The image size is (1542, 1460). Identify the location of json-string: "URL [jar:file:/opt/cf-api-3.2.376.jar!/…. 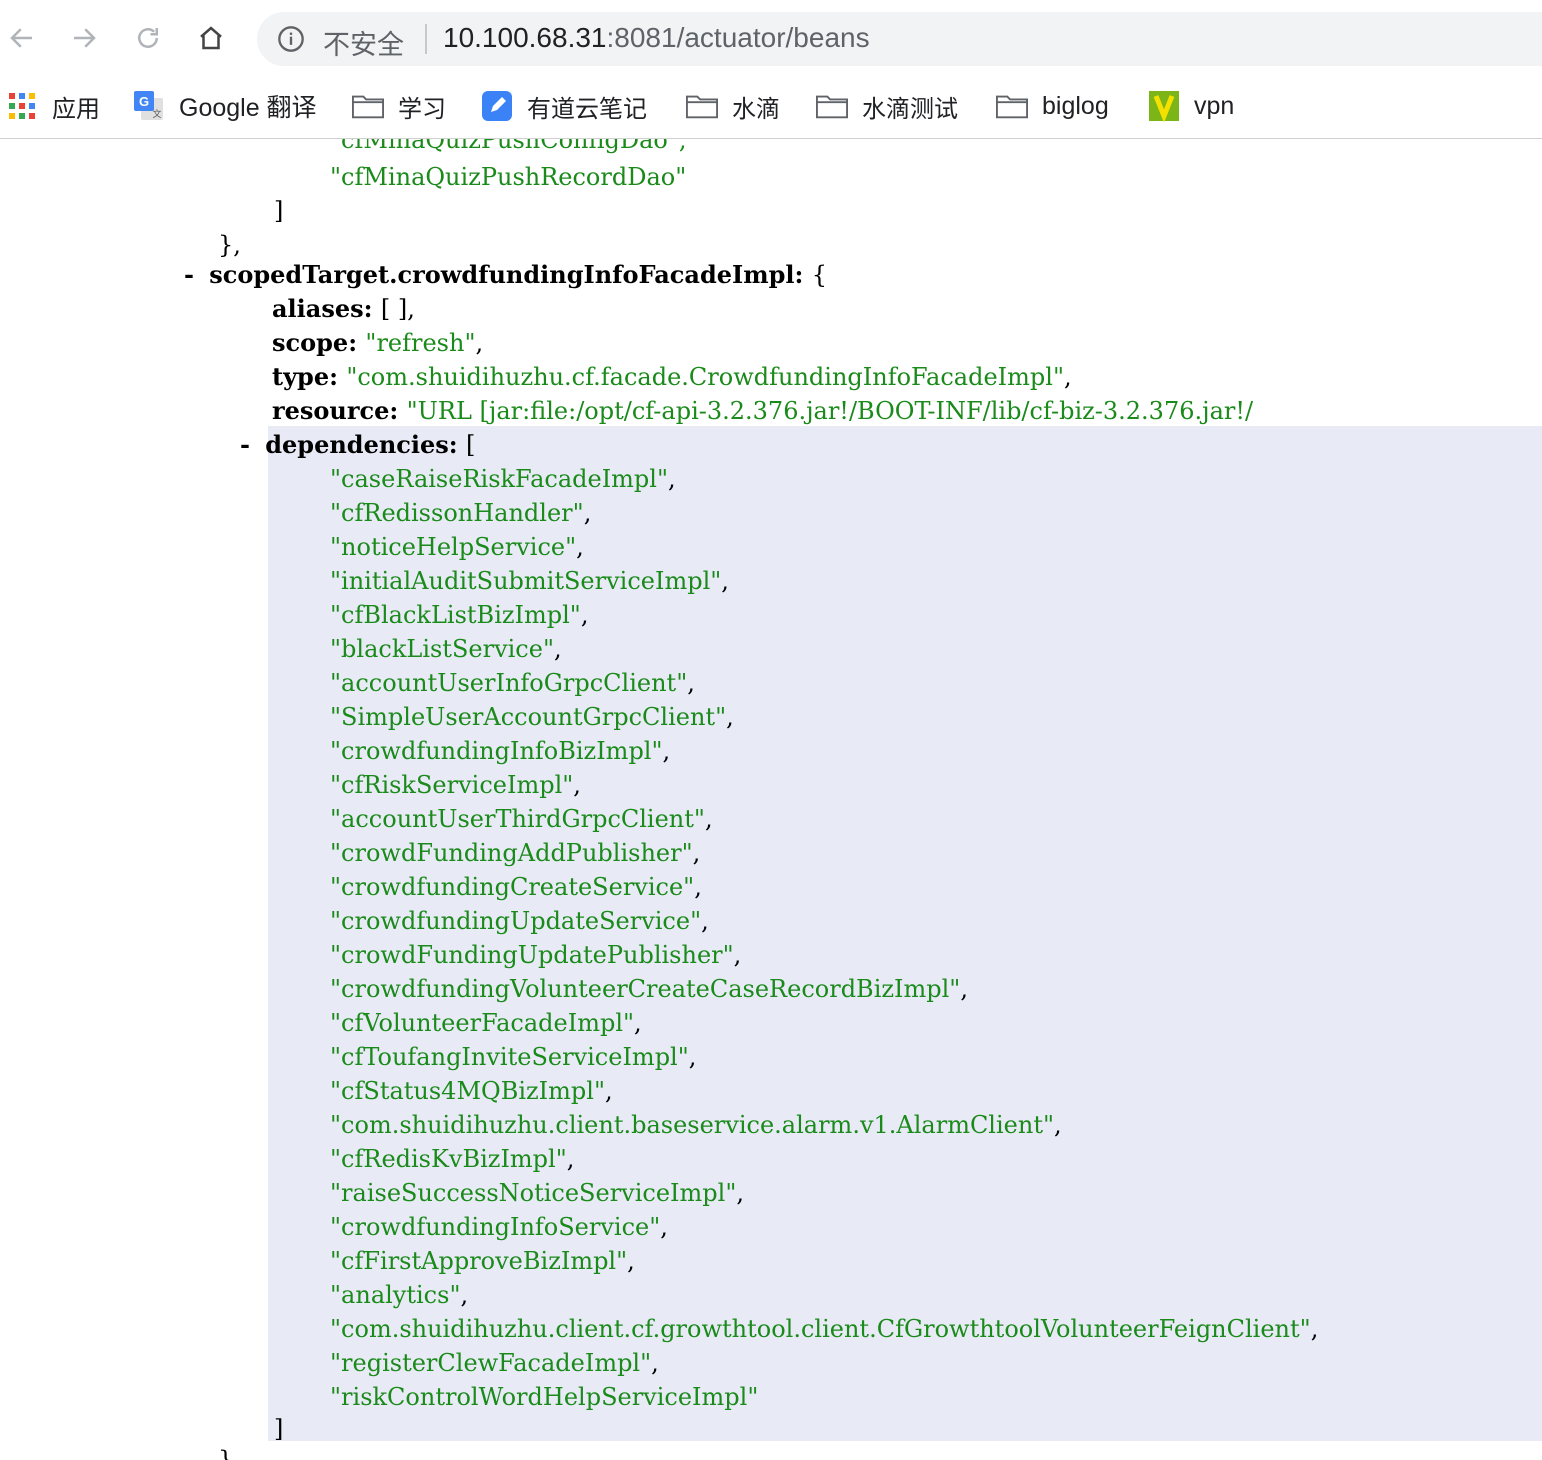
(830, 411).